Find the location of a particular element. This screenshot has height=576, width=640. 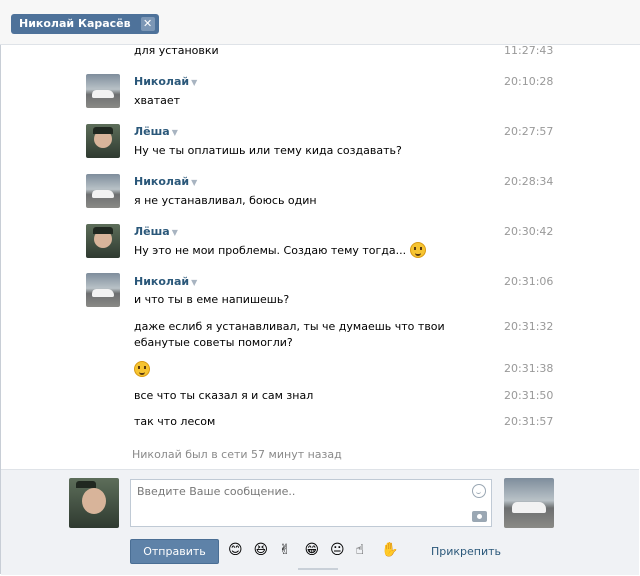

dialog-tab: Николай Карасёв ✕ is located at coordinates (85, 24).